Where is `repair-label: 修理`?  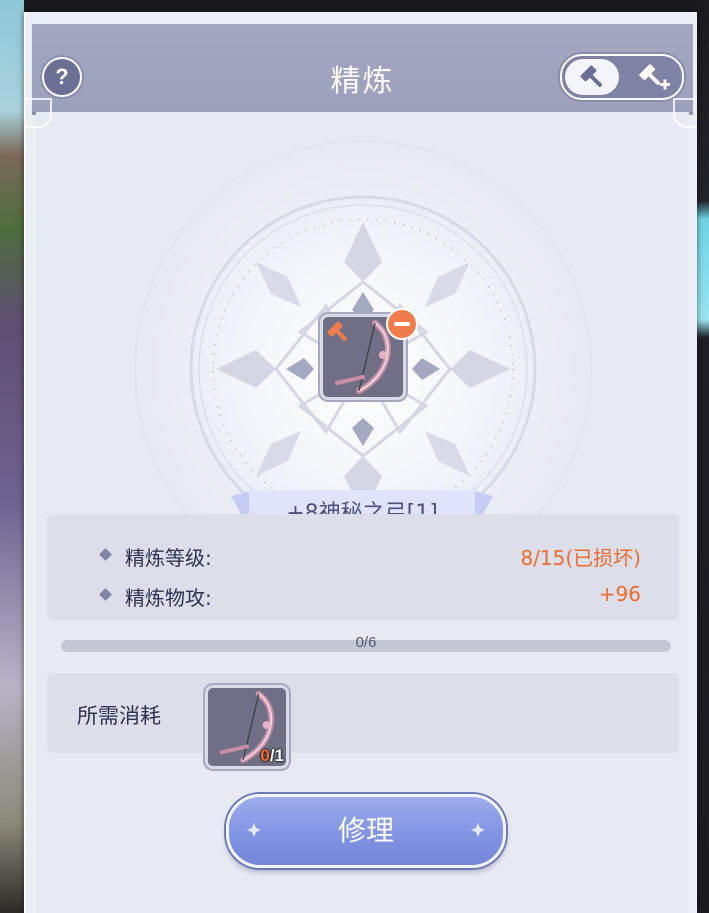 repair-label: 修理 is located at coordinates (365, 830).